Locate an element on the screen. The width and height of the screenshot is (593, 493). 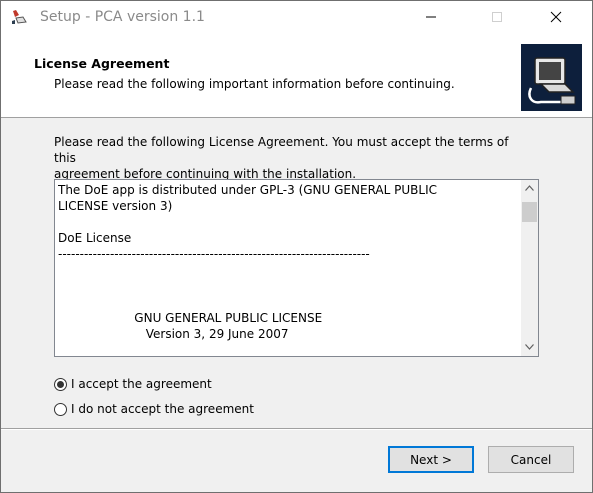
page-title: License Agreement is located at coordinates (102, 63).